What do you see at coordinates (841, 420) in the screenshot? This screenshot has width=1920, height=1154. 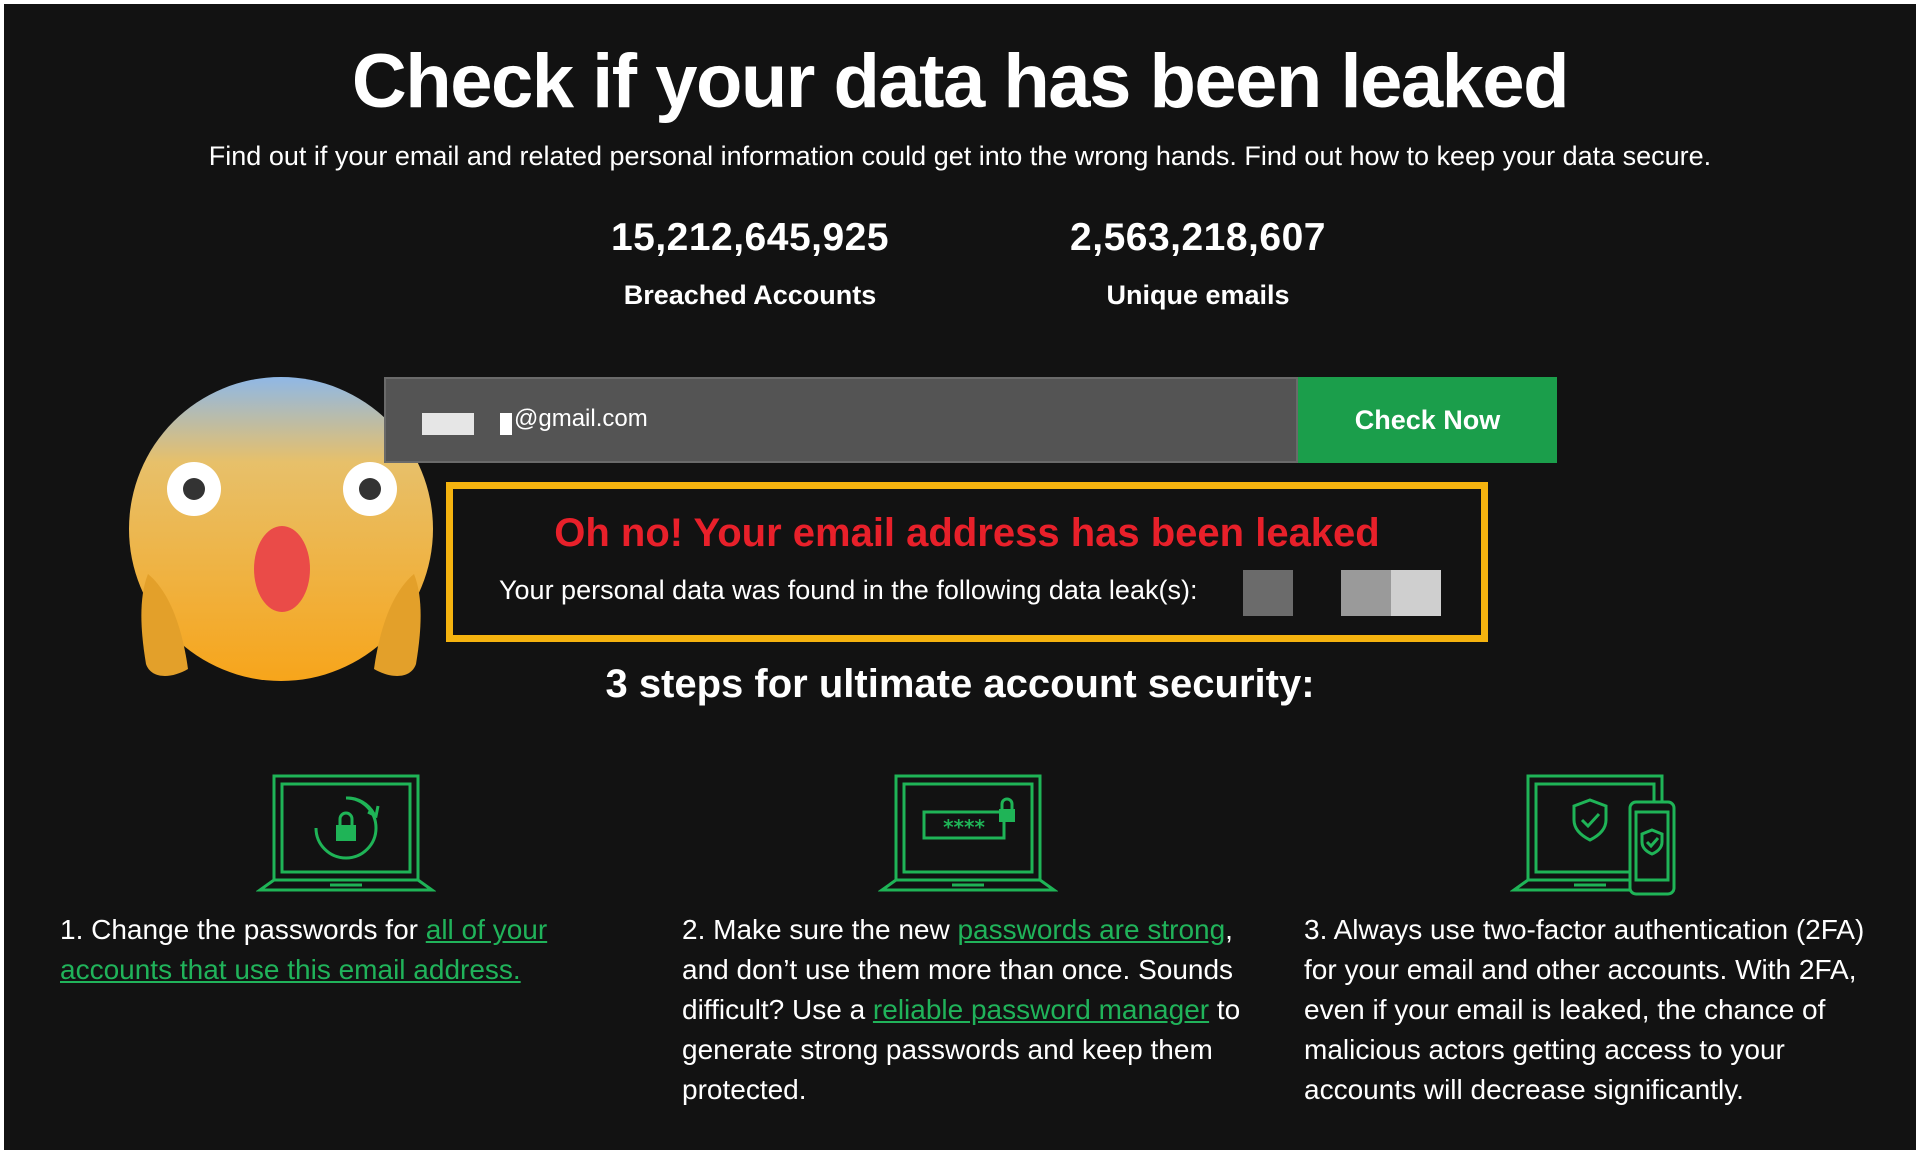 I see `email-search-input: @gmail.com` at bounding box center [841, 420].